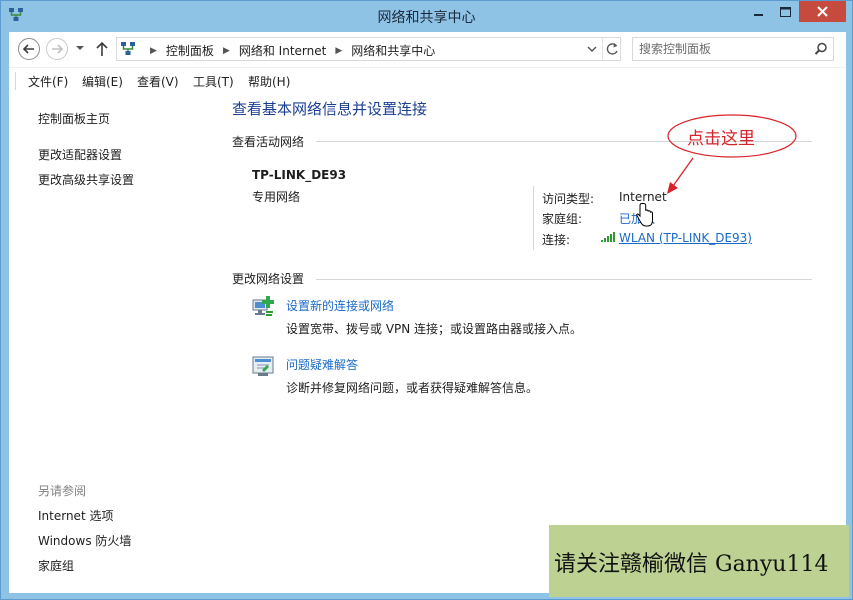 The height and width of the screenshot is (600, 853). I want to click on setup-new-connection-description: 设置宽带、拨号或 VPN 连接；或设置路由器或接入点。, so click(434, 329).